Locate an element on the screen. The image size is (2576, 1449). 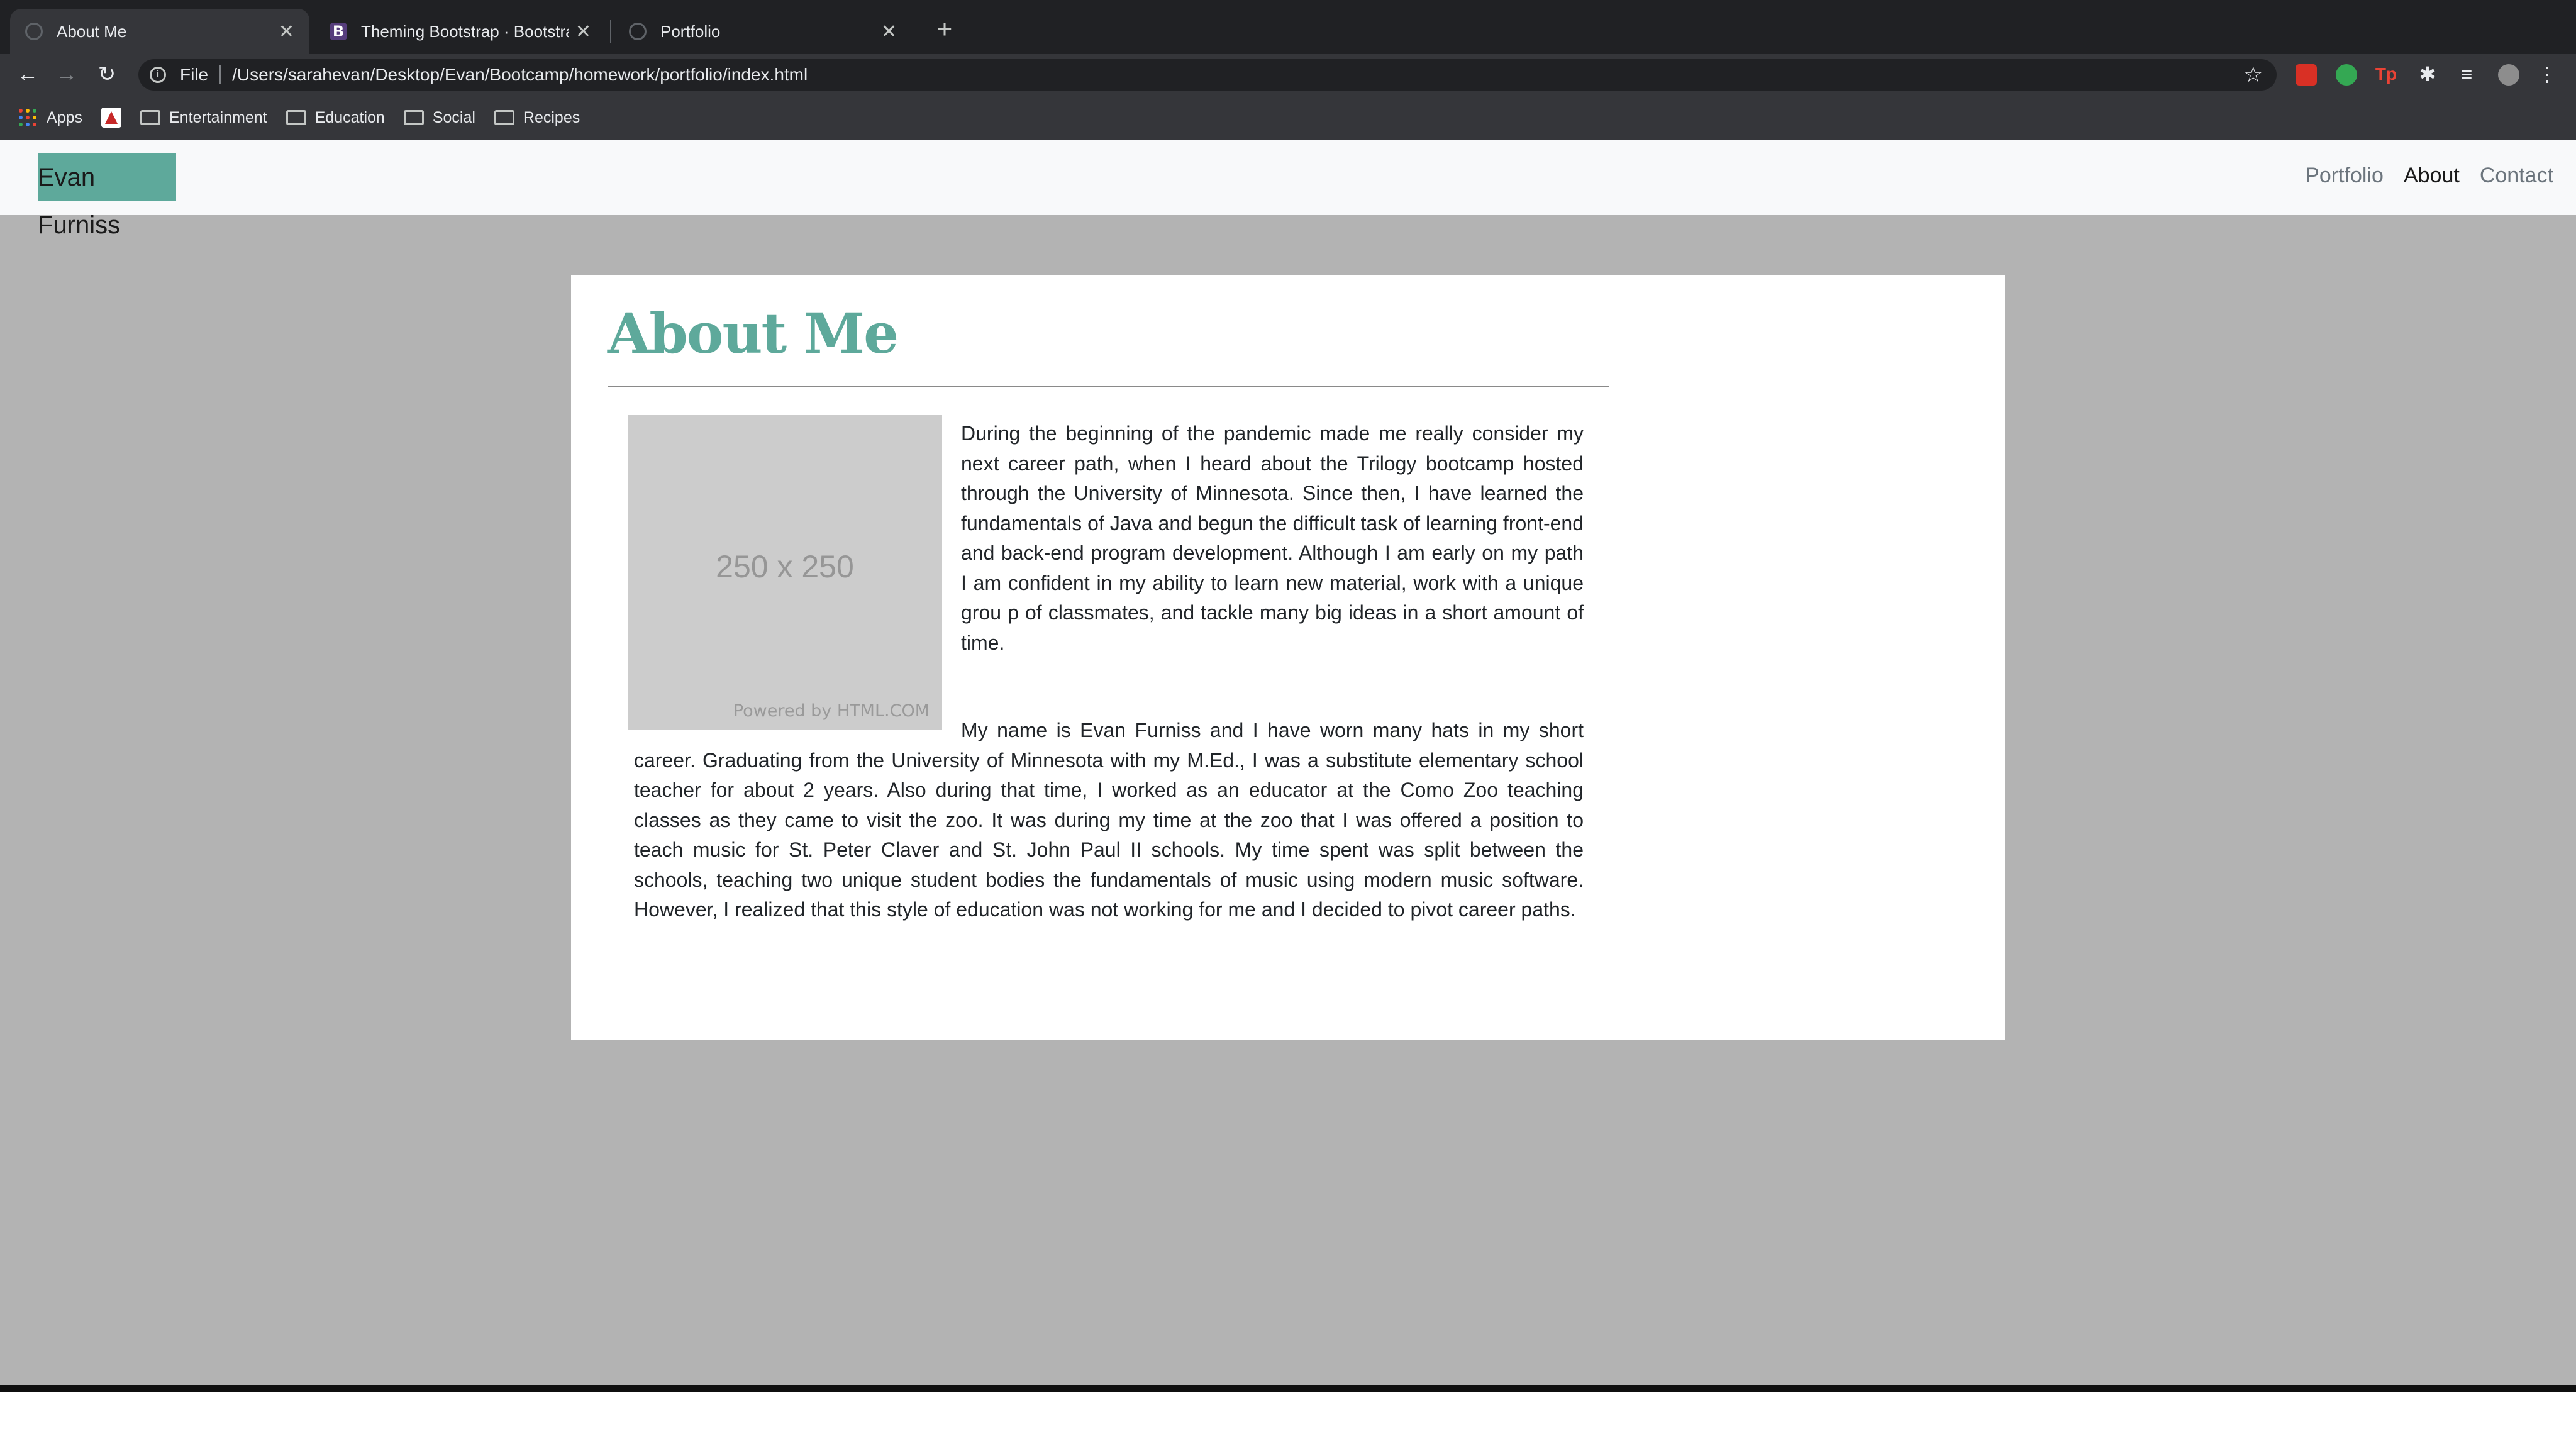
bookmark-label: Social is located at coordinates (453, 117).